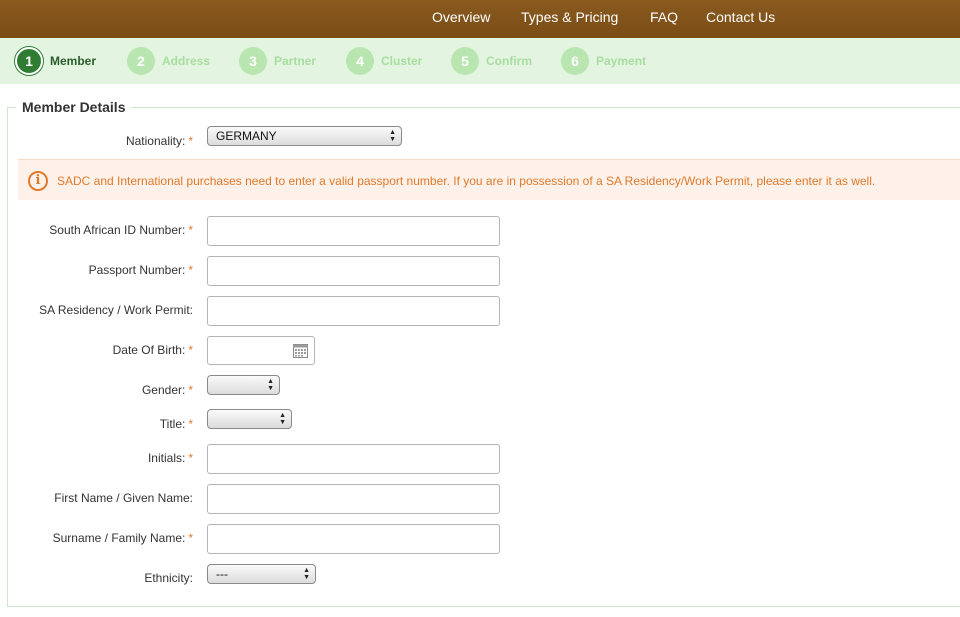 The width and height of the screenshot is (960, 617). What do you see at coordinates (222, 574) in the screenshot?
I see `ethnicity-value: ---` at bounding box center [222, 574].